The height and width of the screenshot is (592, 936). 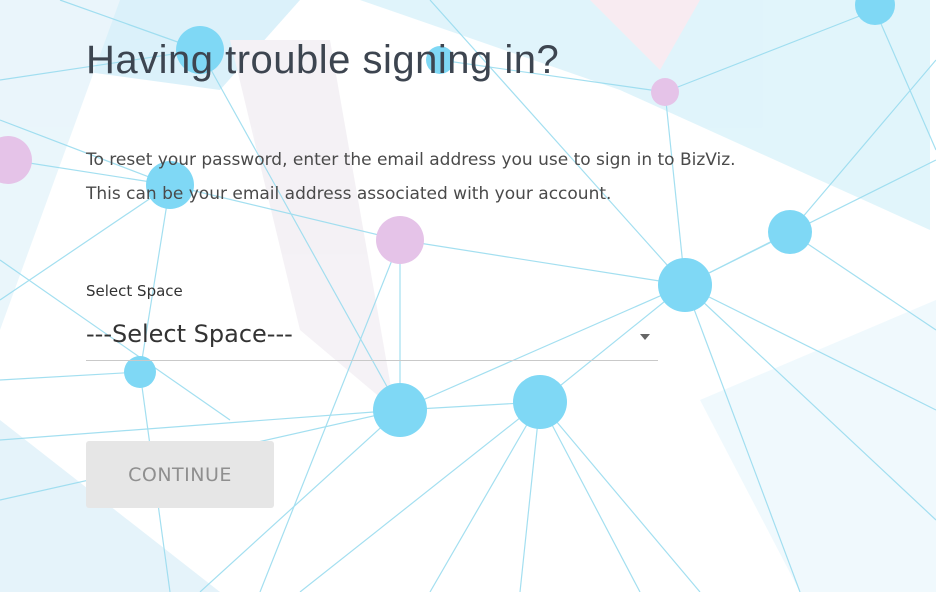 I want to click on continue-button: CONTINUE, so click(x=180, y=474).